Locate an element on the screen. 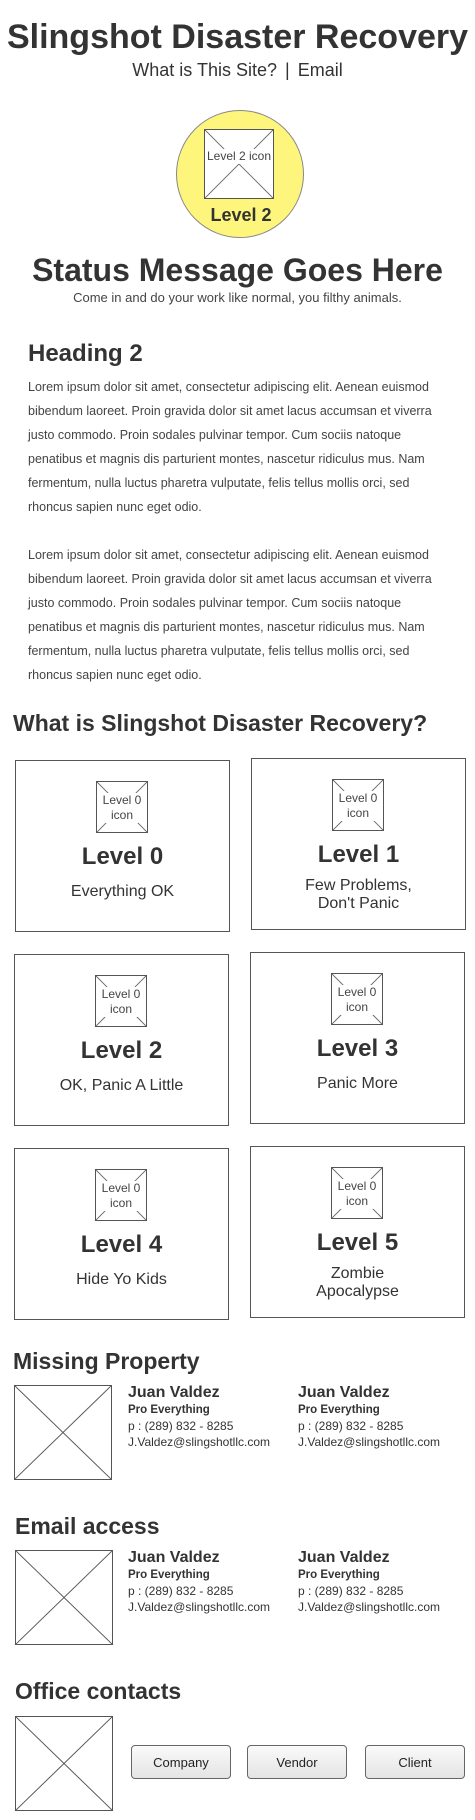 This screenshot has width=475, height=1820. level-description: Hide Yo Kids is located at coordinates (121, 1279).